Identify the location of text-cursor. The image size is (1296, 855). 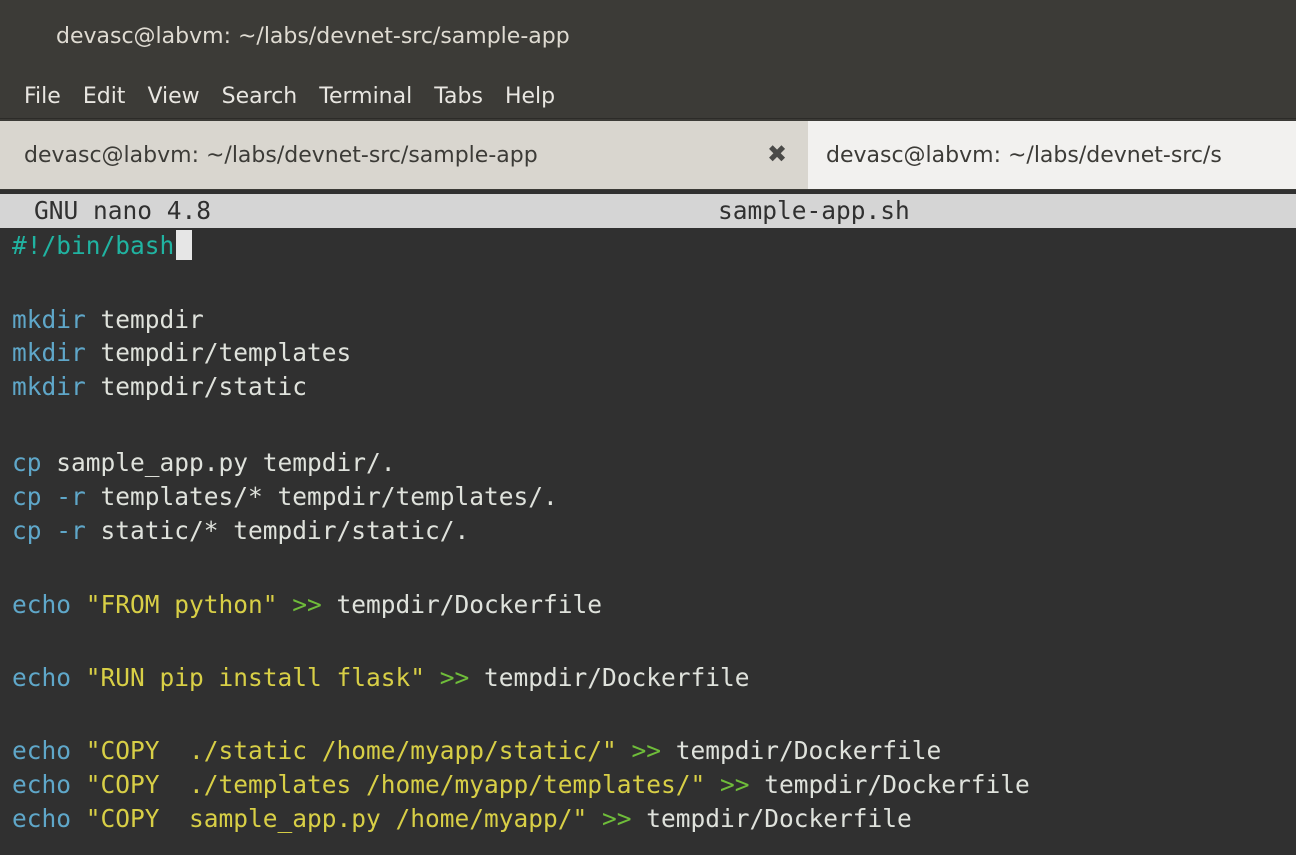
(184, 245).